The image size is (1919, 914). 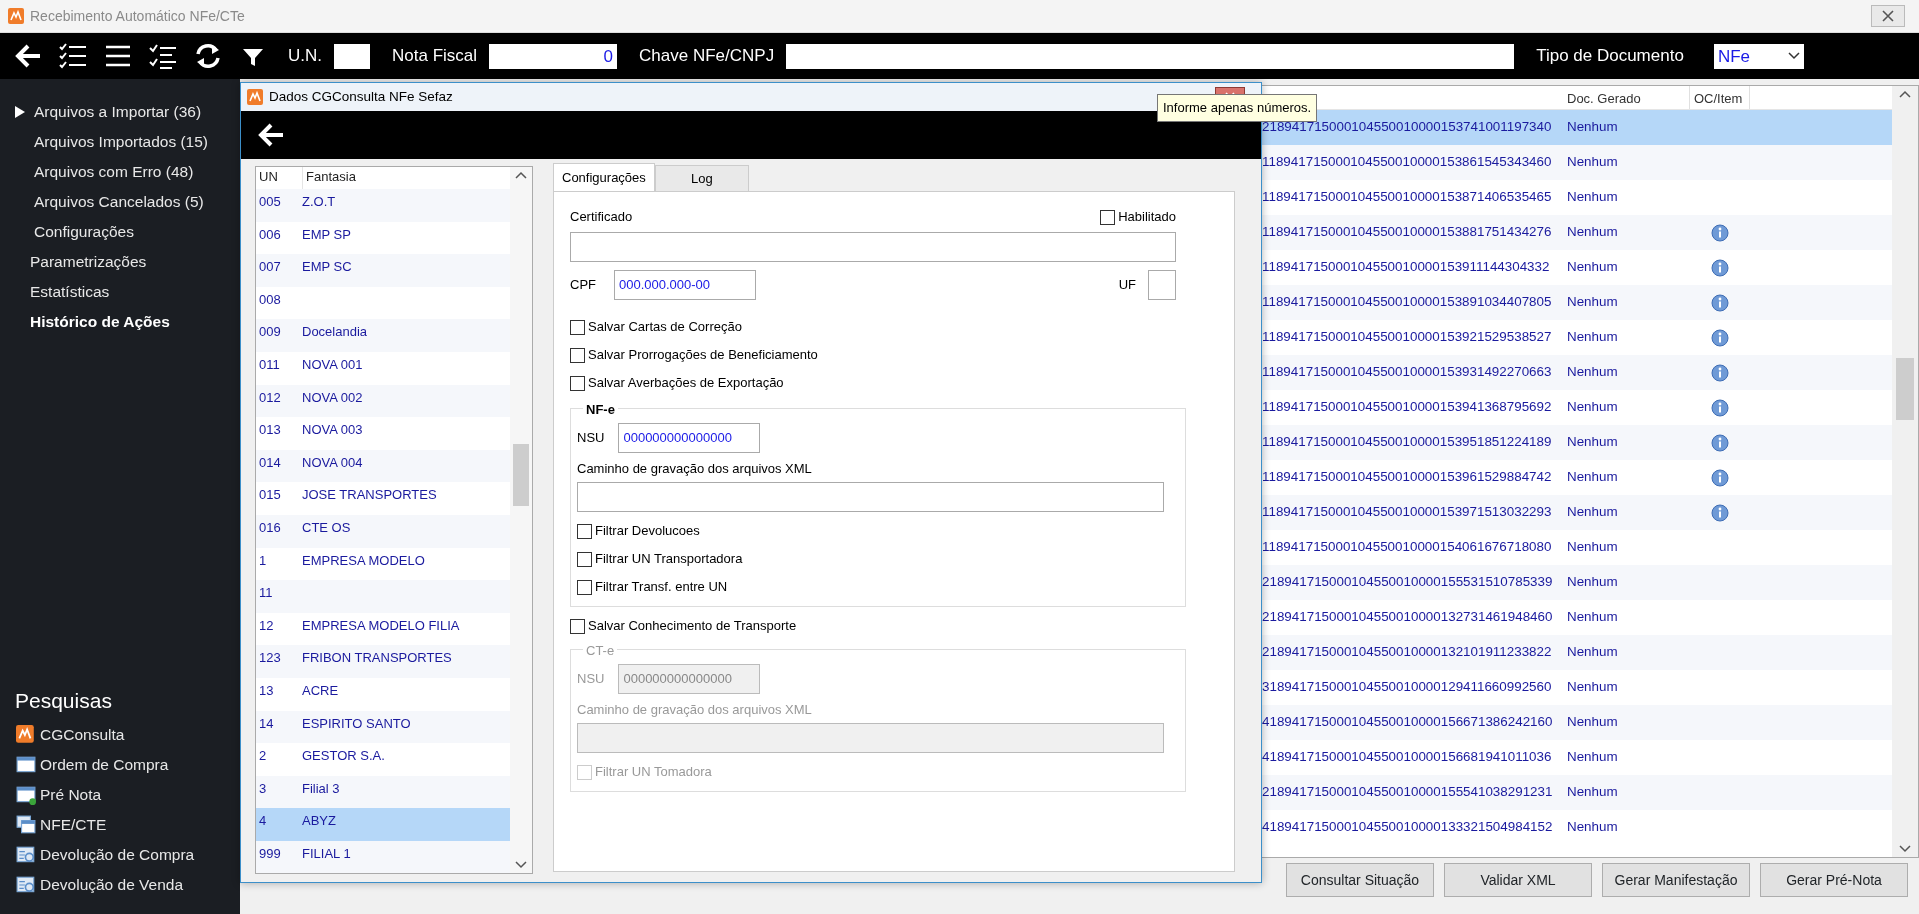 What do you see at coordinates (383, 238) in the screenshot?
I see `list-row: 006 EMP SP` at bounding box center [383, 238].